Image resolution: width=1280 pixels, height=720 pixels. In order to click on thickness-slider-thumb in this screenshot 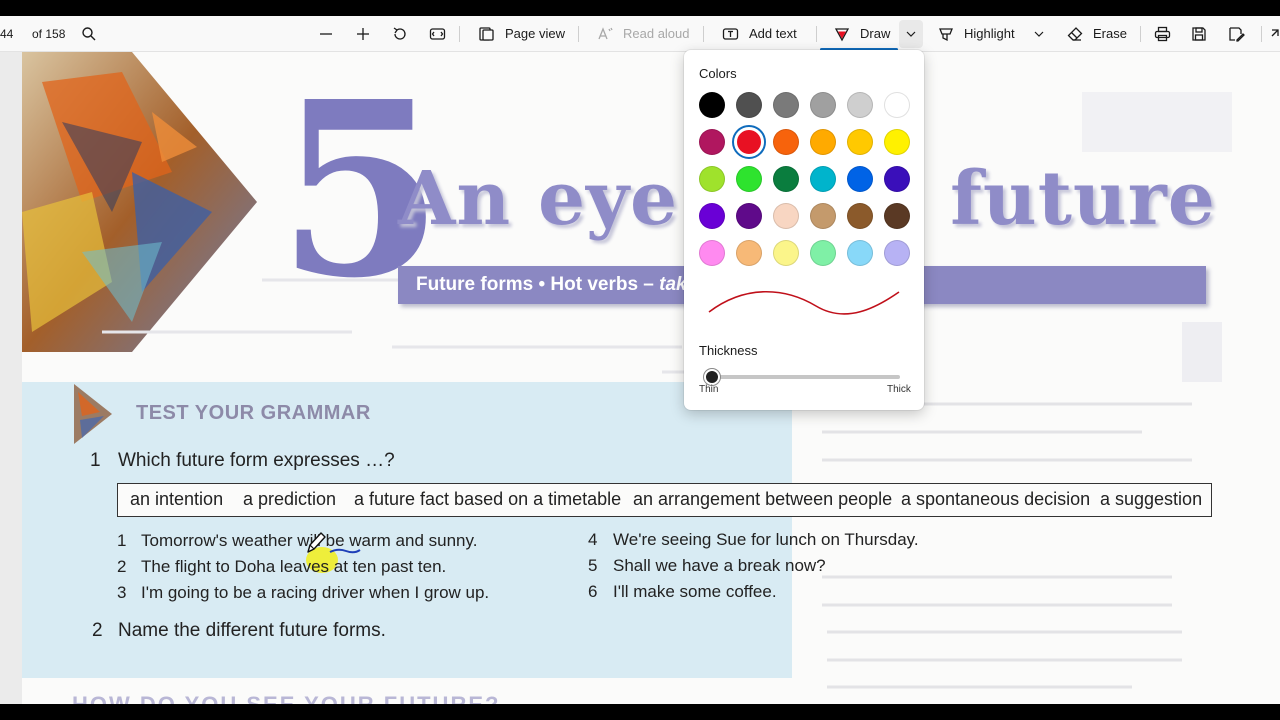, I will do `click(711, 377)`.